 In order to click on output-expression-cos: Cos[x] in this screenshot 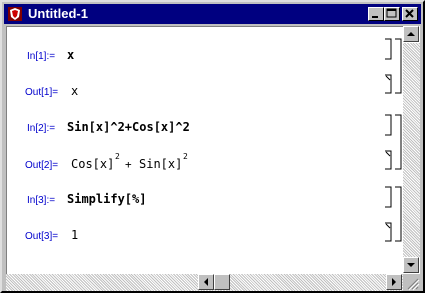, I will do `click(92, 164)`.